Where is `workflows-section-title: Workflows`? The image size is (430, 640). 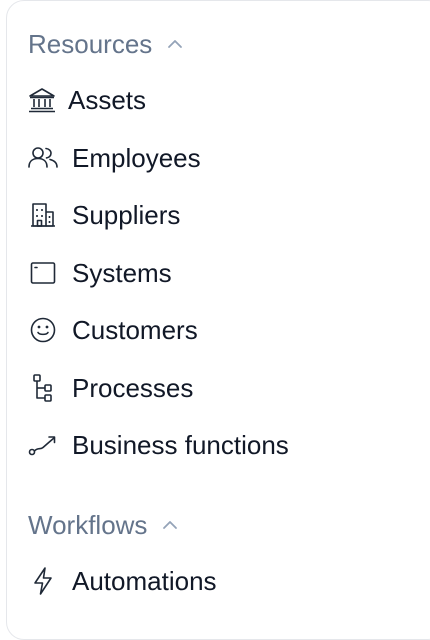 workflows-section-title: Workflows is located at coordinates (88, 524).